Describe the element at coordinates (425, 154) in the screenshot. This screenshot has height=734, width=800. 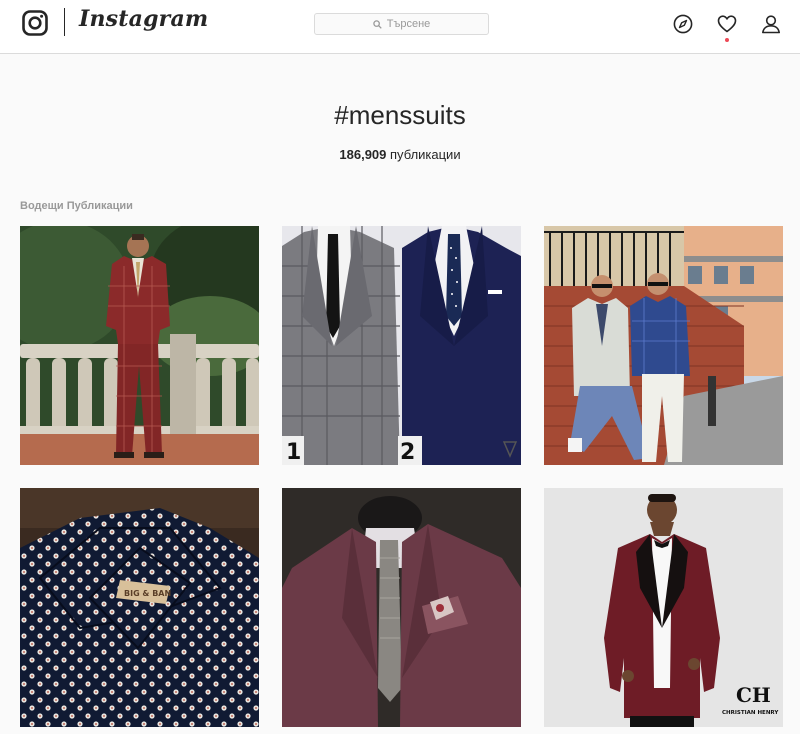
I see `post-count-label: публикации` at that location.